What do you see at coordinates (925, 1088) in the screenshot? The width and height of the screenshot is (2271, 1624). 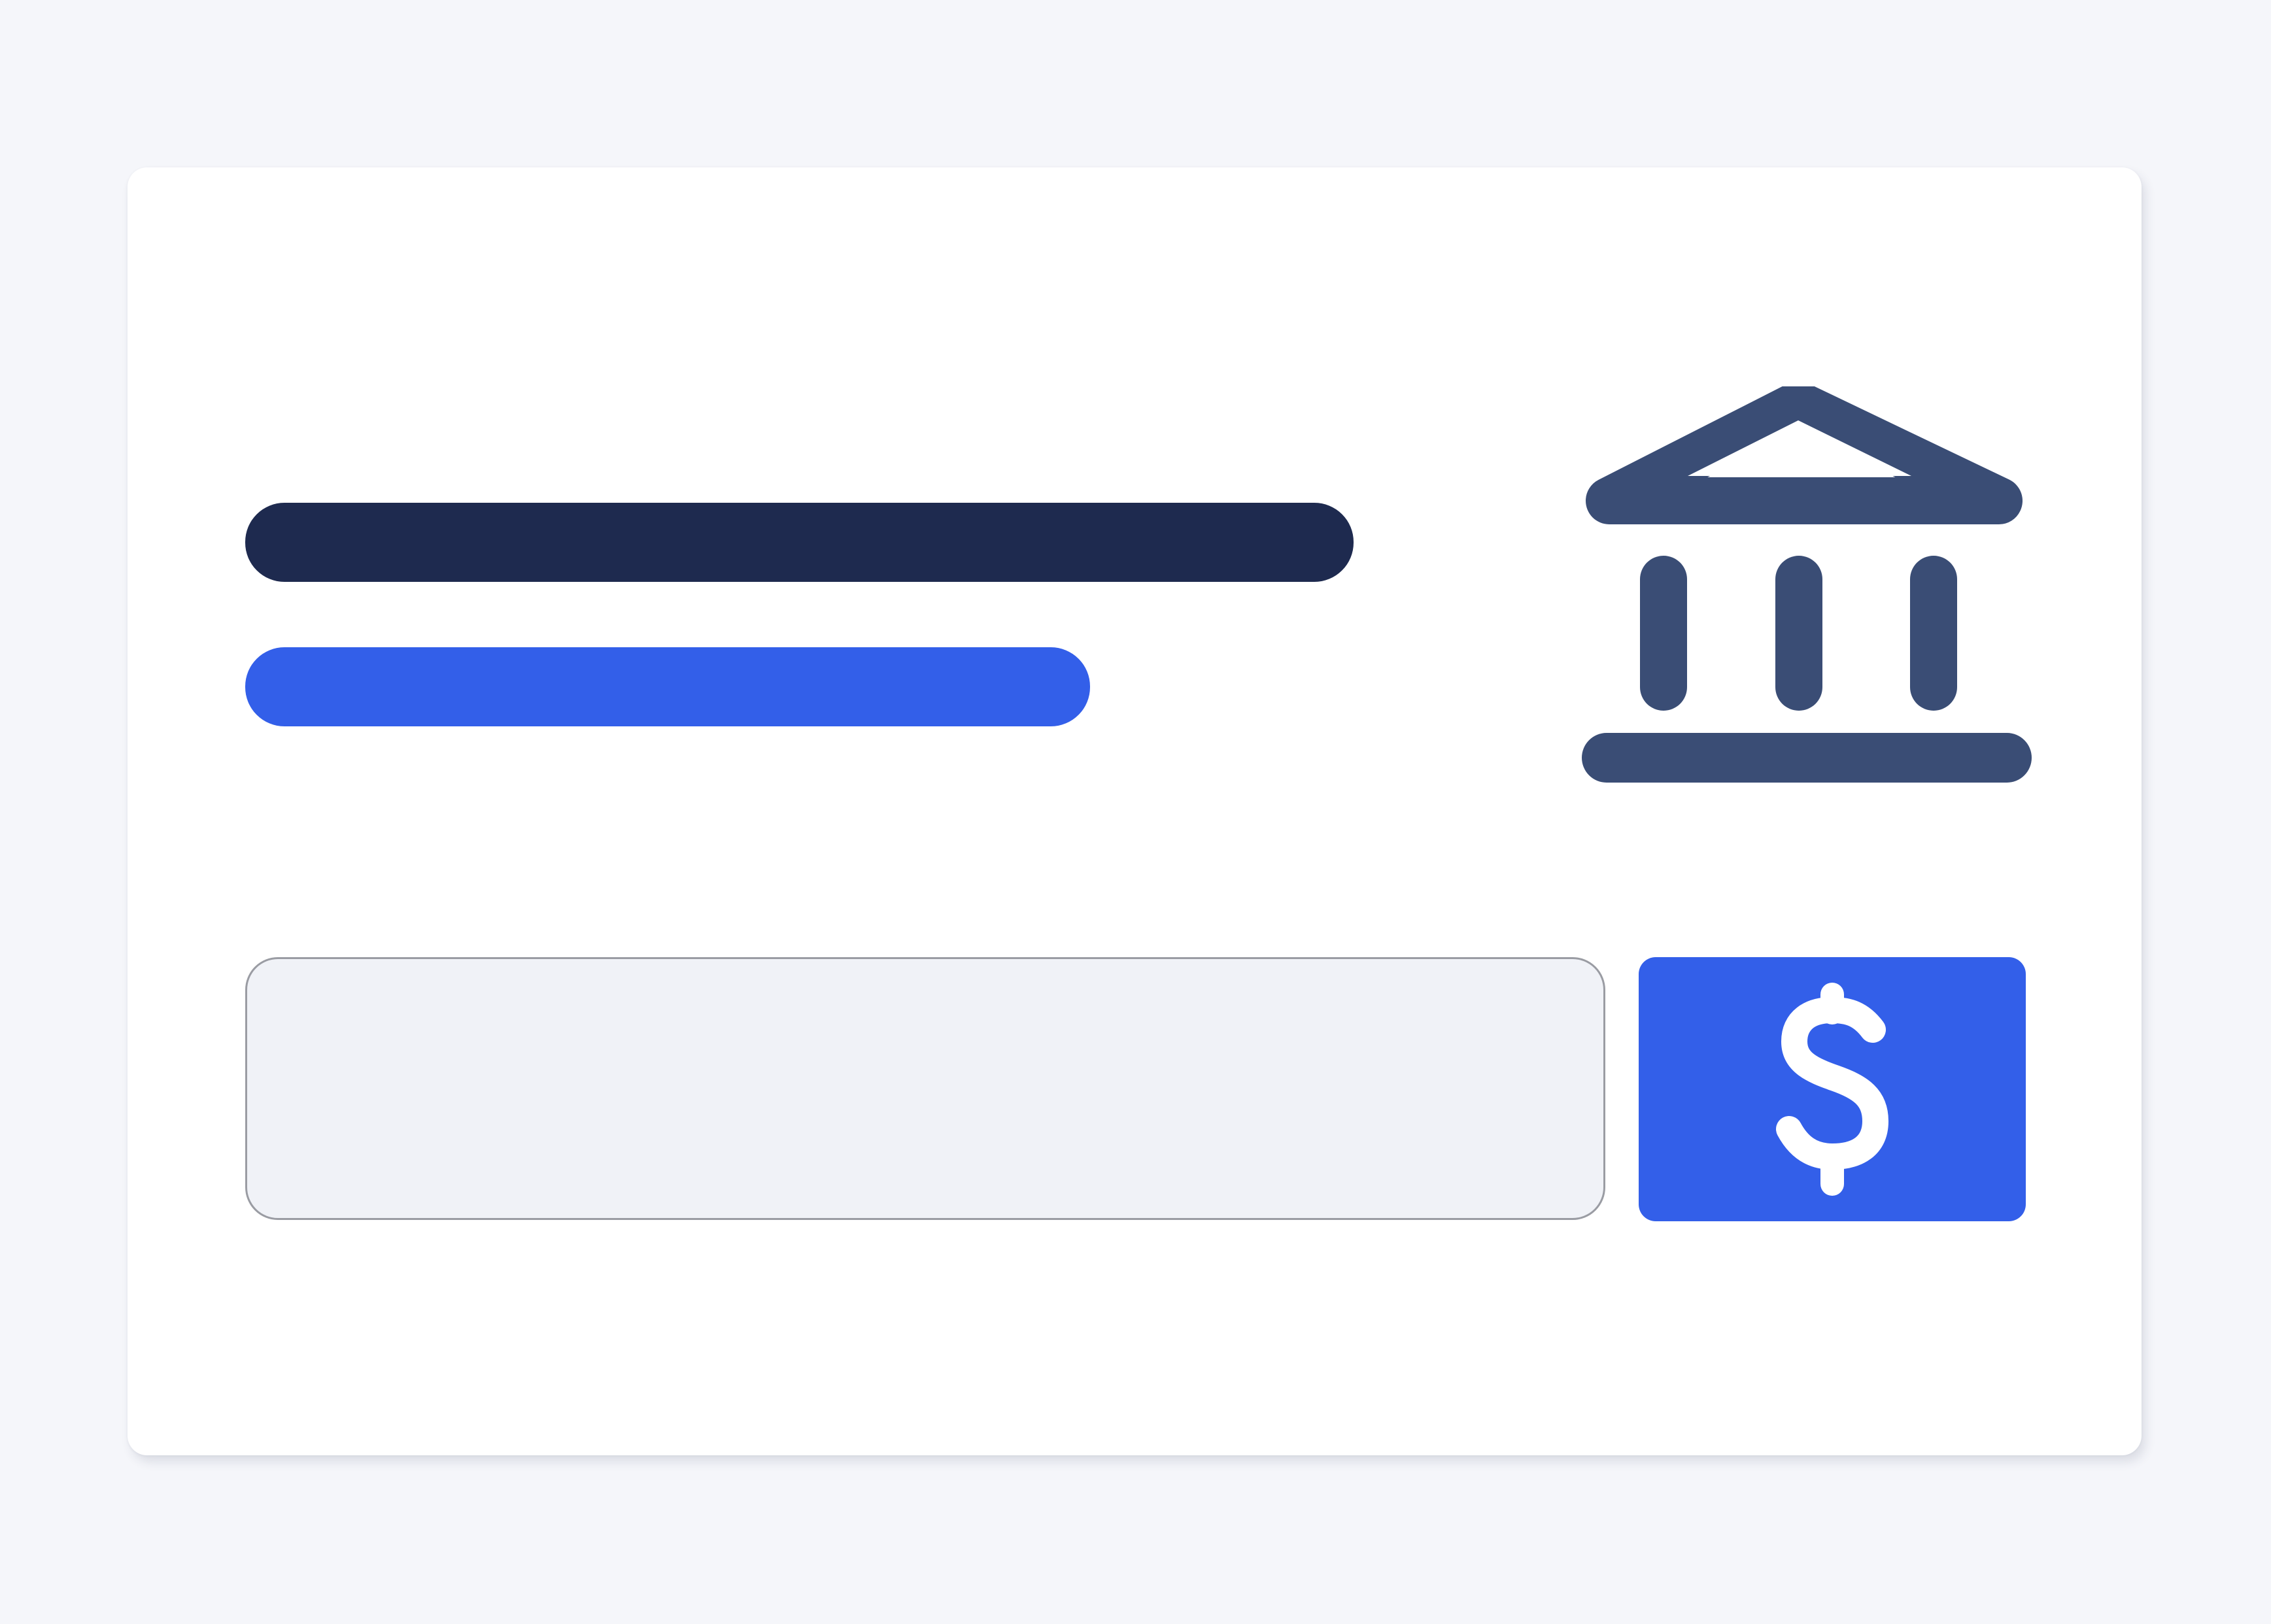 I see `amount-input` at bounding box center [925, 1088].